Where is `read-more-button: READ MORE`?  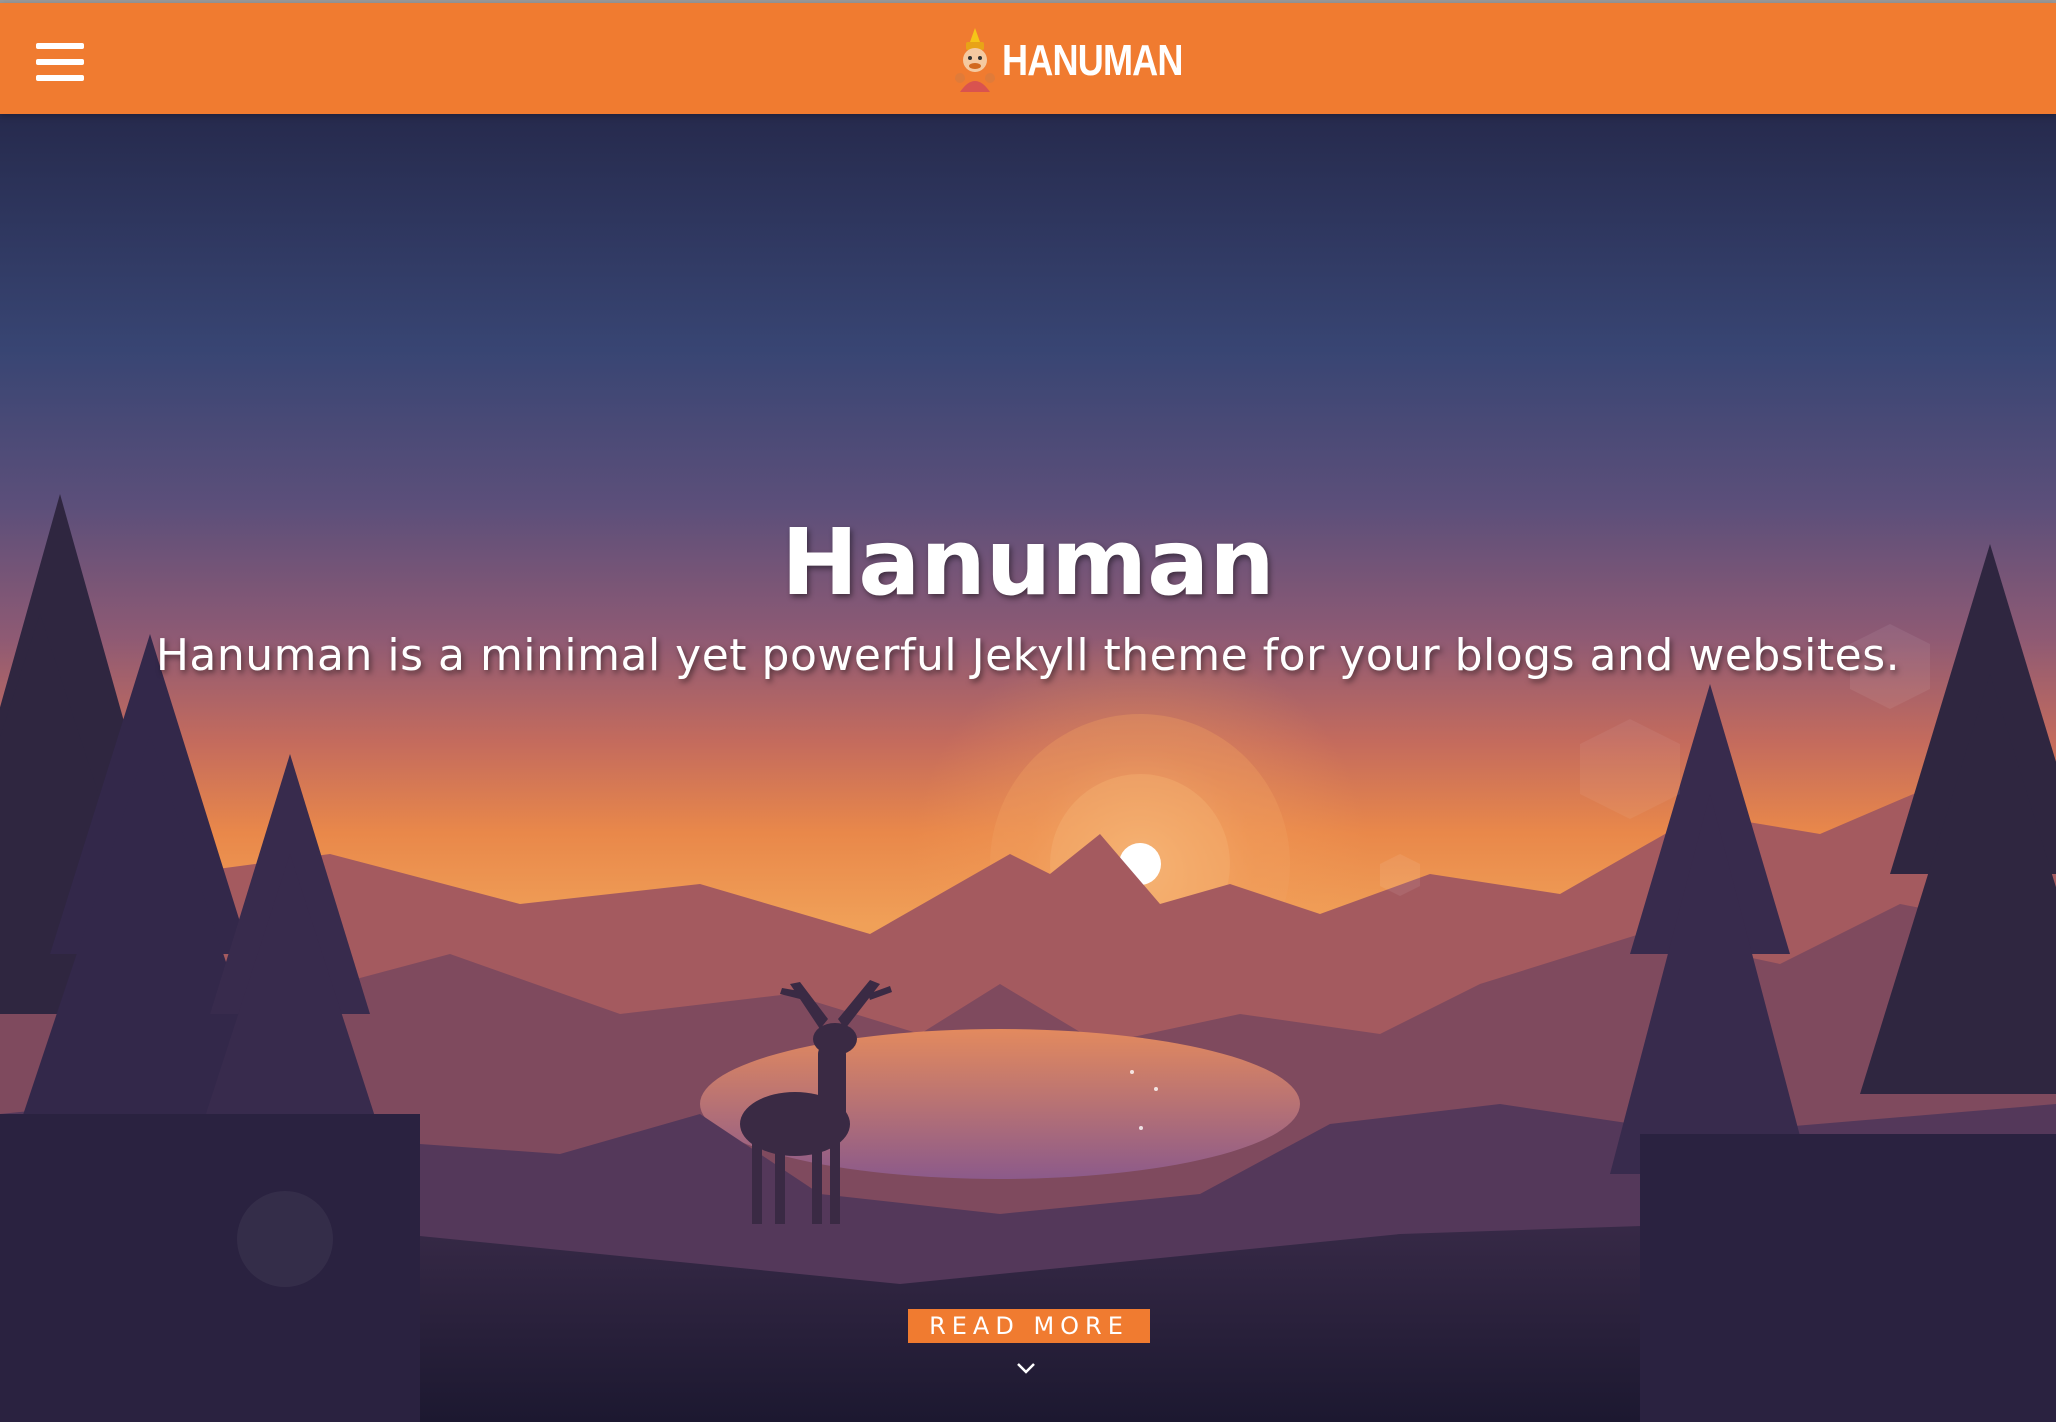 read-more-button: READ MORE is located at coordinates (1029, 1326).